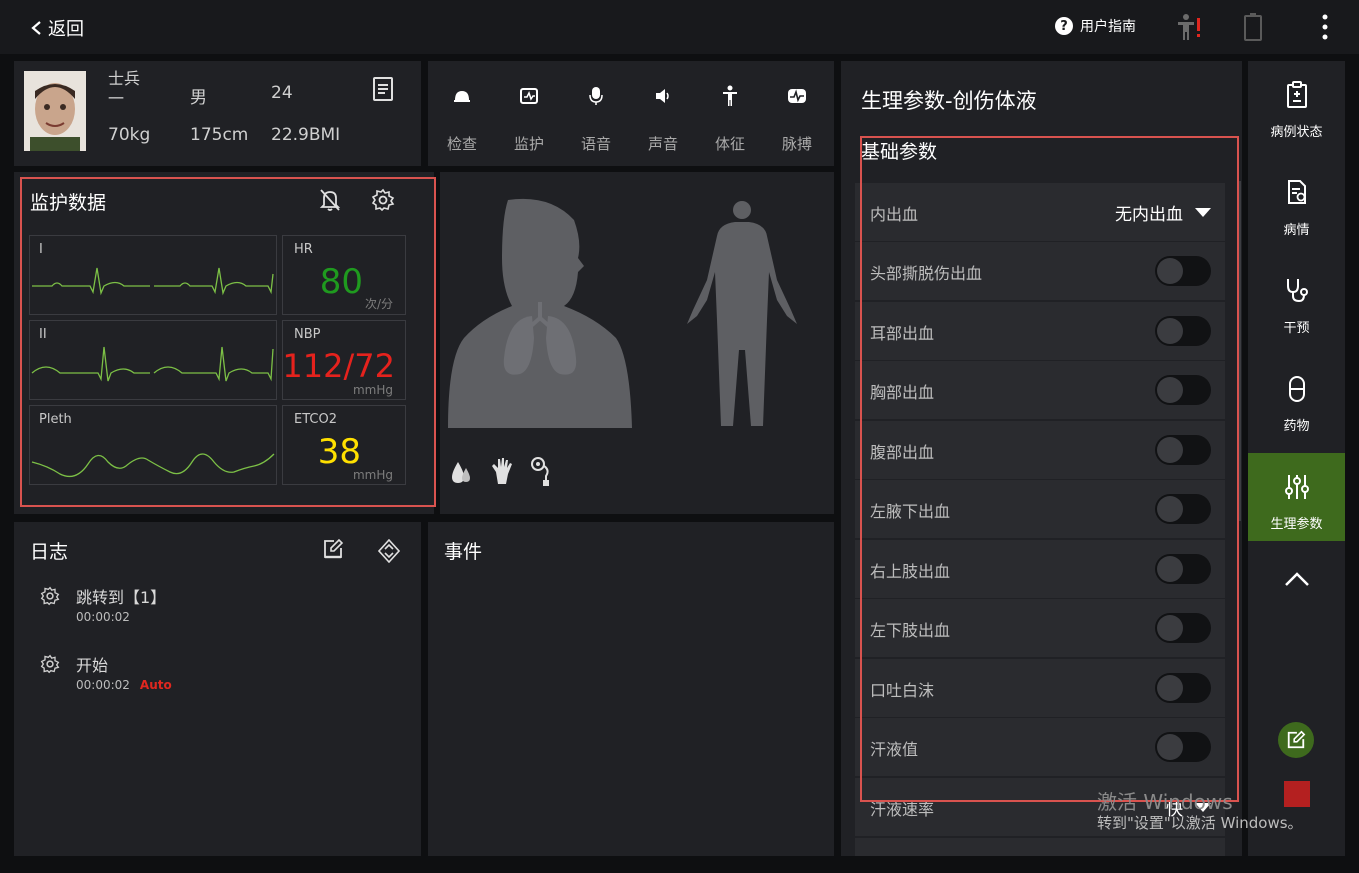  What do you see at coordinates (49, 552) in the screenshot?
I see `log-title: 日志` at bounding box center [49, 552].